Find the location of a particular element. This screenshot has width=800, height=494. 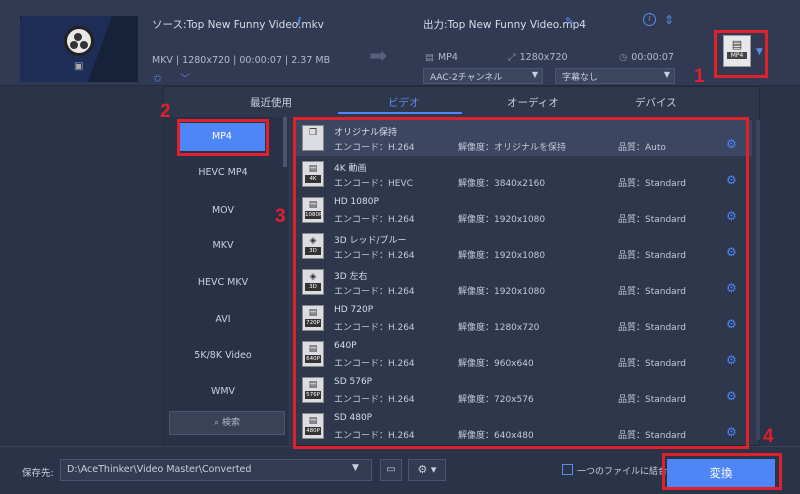

output-format: ▤ MP4 is located at coordinates (441, 57).